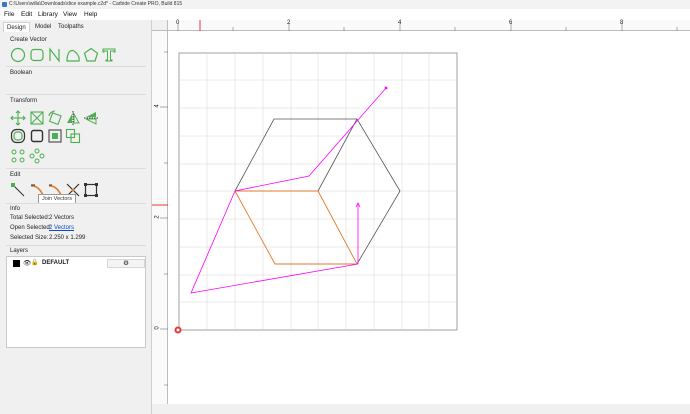 This screenshot has width=690, height=414. I want to click on circle-icon, so click(18, 55).